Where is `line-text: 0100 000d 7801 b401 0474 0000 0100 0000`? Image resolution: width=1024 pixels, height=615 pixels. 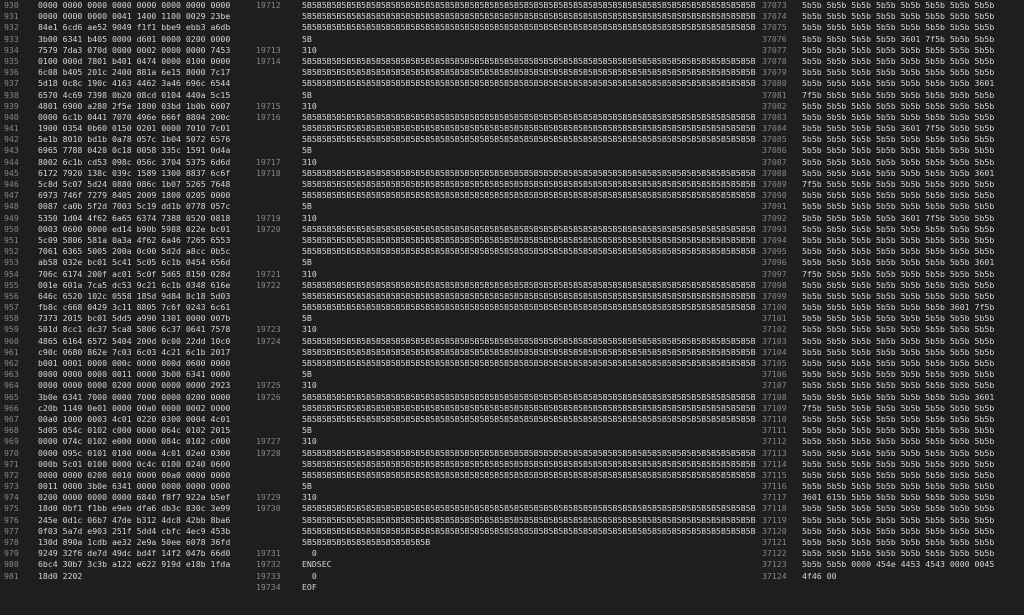 line-text: 0100 000d 7801 b401 0474 0000 0100 0000 is located at coordinates (134, 61).